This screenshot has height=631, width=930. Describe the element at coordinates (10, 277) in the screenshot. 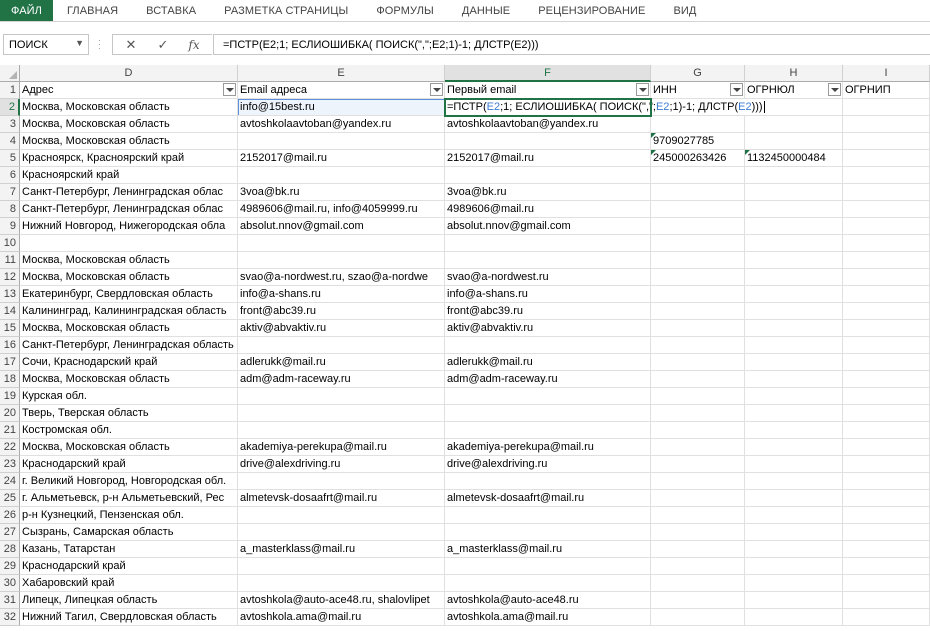

I see `row-header: 12` at that location.